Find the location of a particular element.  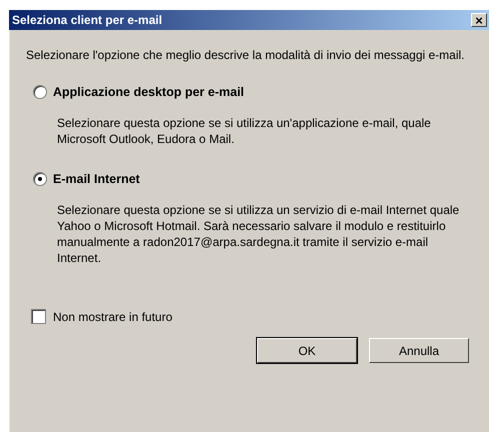

close-button: × is located at coordinates (479, 20).